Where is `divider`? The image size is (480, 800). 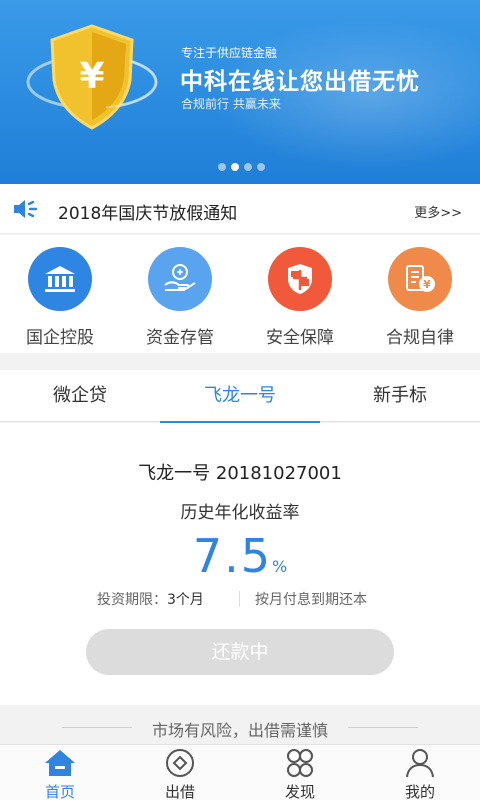
divider is located at coordinates (383, 727).